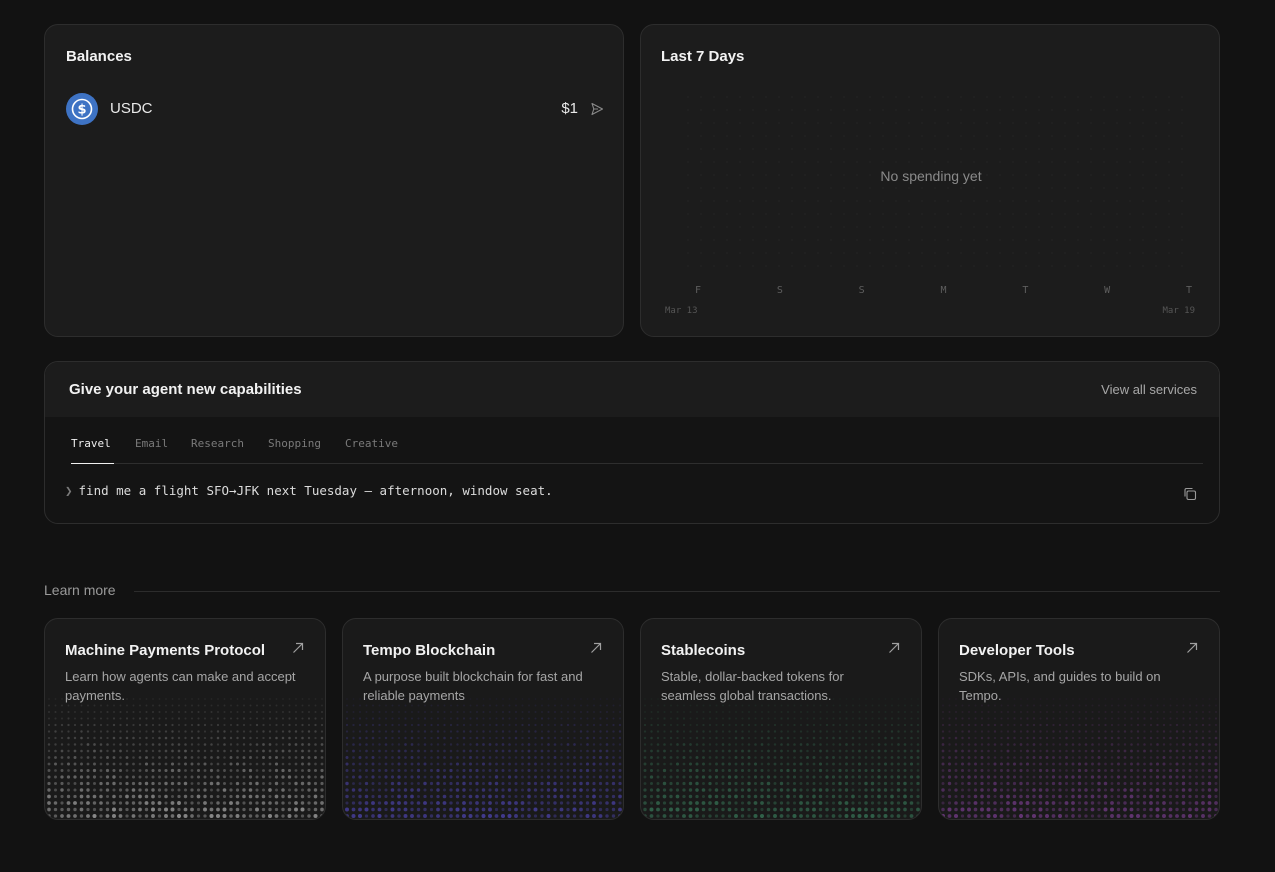 Image resolution: width=1275 pixels, height=872 pixels. What do you see at coordinates (698, 290) in the screenshot?
I see `day-label: F` at bounding box center [698, 290].